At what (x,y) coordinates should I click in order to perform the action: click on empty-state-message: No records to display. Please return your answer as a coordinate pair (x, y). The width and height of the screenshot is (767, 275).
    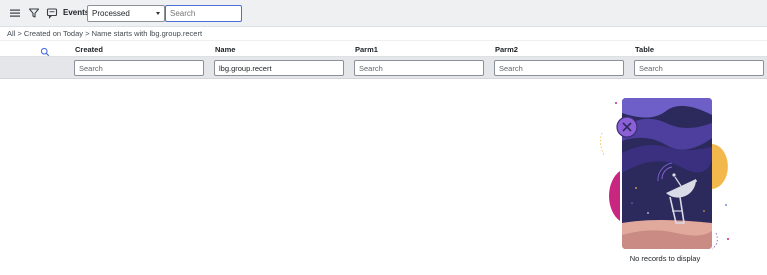
    Looking at the image, I should click on (665, 258).